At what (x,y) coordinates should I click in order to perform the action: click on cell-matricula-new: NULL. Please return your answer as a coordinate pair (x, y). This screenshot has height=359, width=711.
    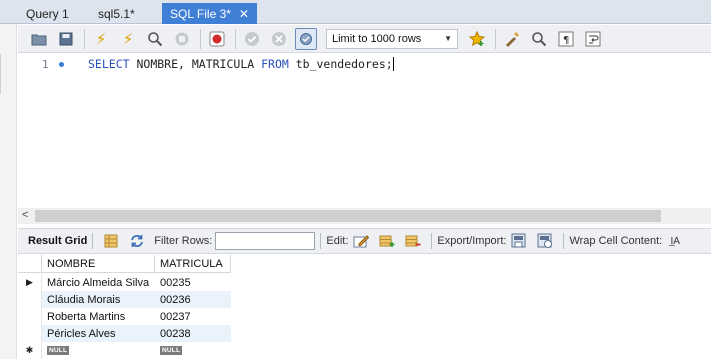
    Looking at the image, I should click on (193, 350).